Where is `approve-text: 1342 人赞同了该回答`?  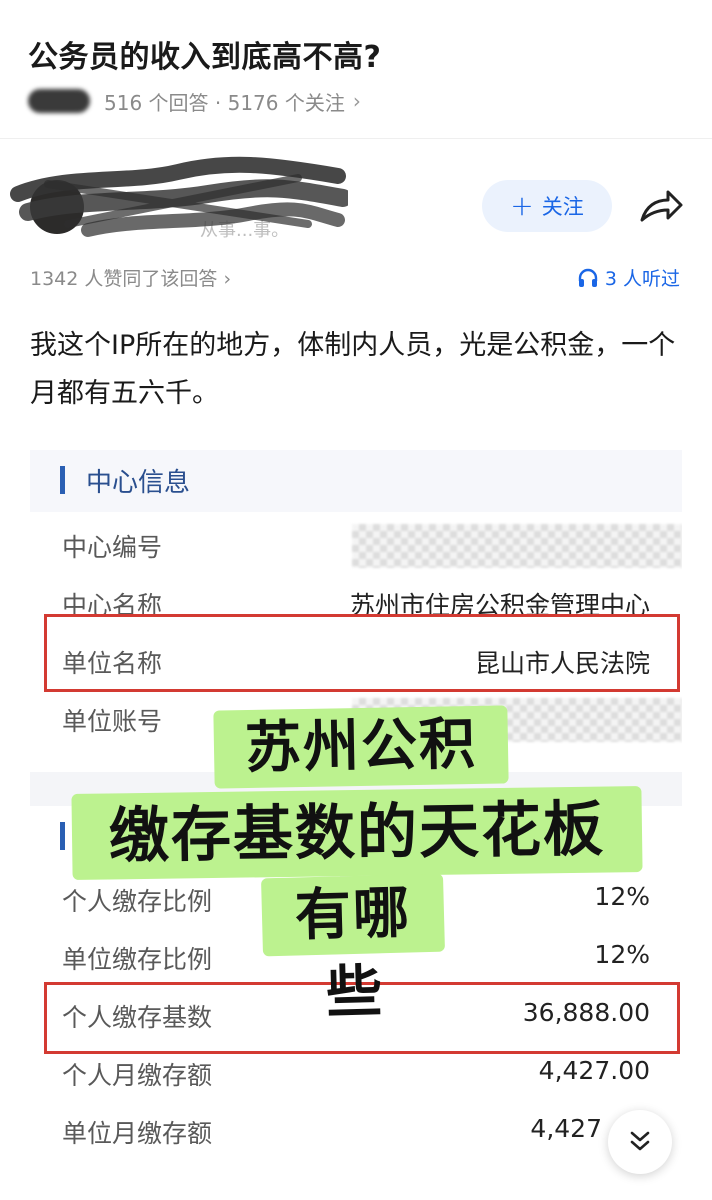
approve-text: 1342 人赞同了该回答 is located at coordinates (124, 279).